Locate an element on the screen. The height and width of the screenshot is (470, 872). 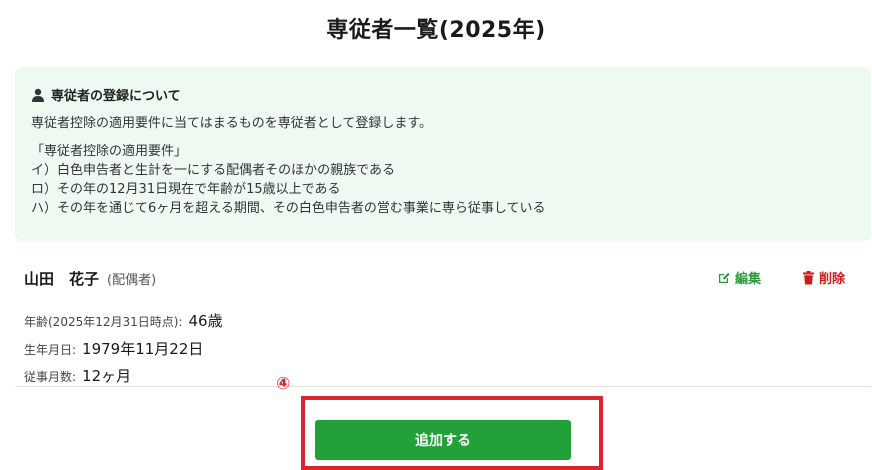
age-value: 46歳 is located at coordinates (205, 321).